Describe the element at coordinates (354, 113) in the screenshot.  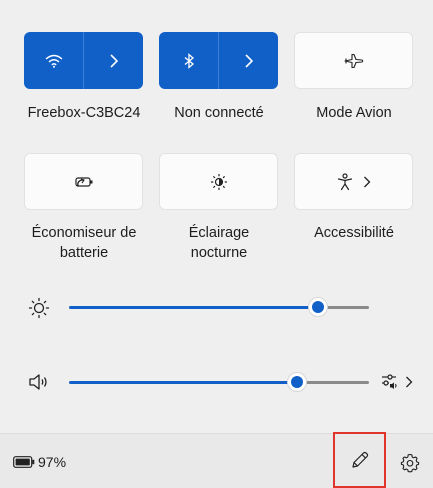
I see `airplane-label: Mode Avion` at that location.